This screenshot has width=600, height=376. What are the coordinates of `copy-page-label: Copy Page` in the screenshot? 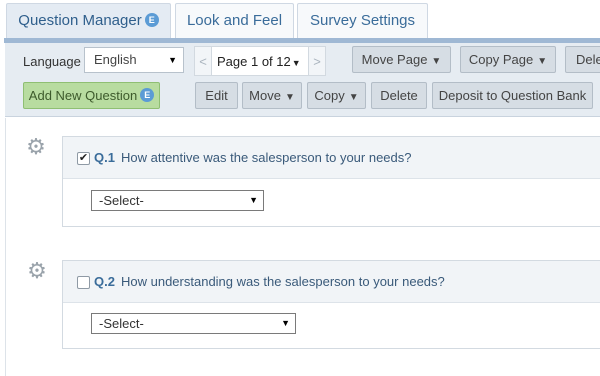 It's located at (501, 59).